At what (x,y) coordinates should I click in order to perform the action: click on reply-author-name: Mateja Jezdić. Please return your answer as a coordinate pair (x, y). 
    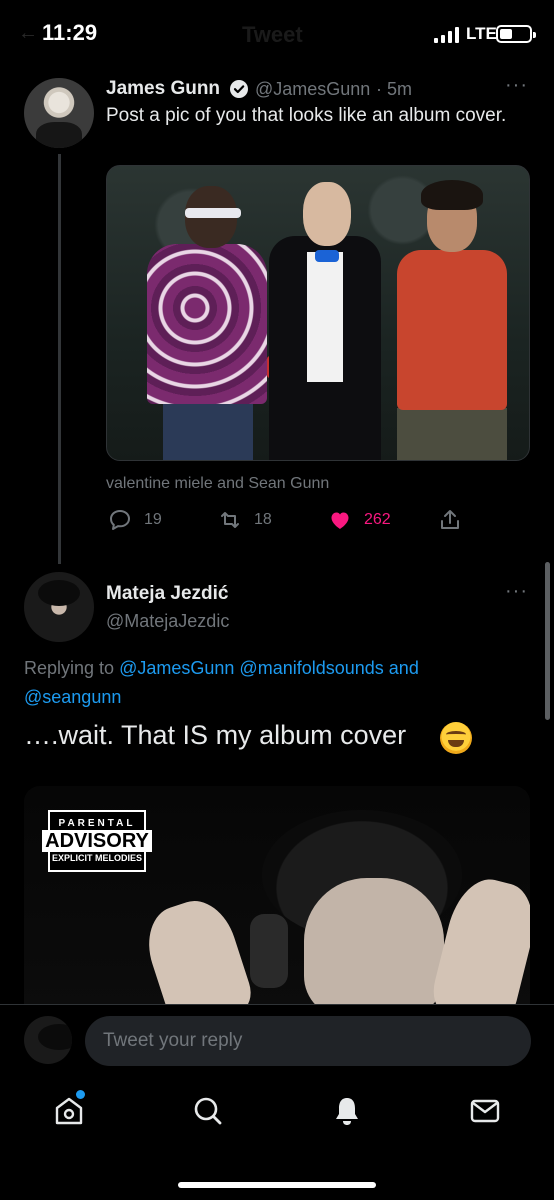
    Looking at the image, I should click on (167, 594).